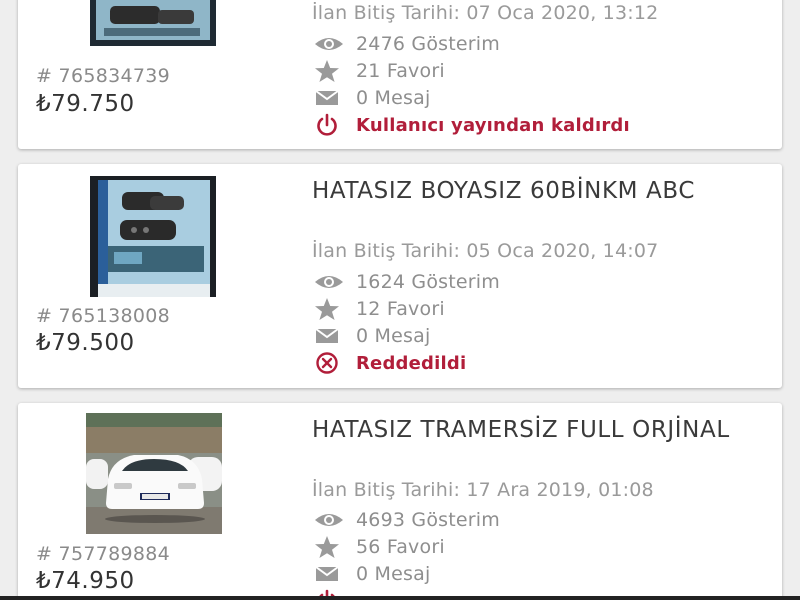 The width and height of the screenshot is (800, 600). I want to click on favorites-count: 21 Favori, so click(400, 71).